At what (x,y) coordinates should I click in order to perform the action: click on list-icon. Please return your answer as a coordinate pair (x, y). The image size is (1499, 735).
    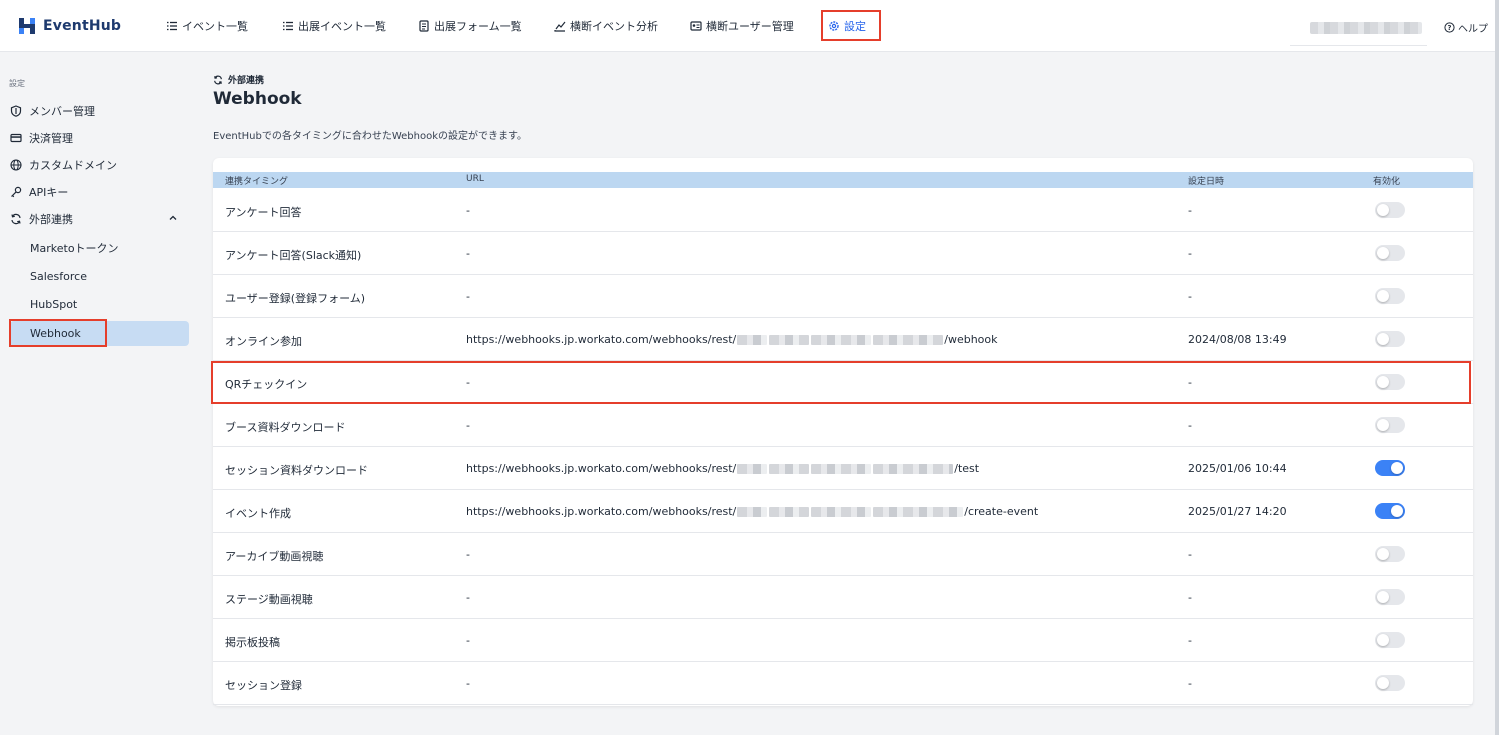
    Looking at the image, I should click on (288, 26).